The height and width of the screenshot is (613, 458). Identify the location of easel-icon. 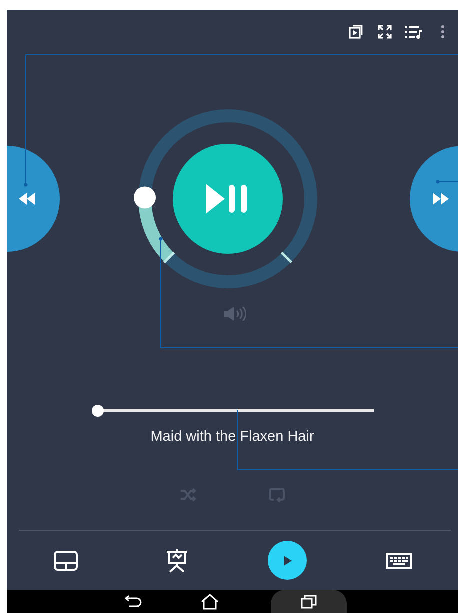
(177, 560).